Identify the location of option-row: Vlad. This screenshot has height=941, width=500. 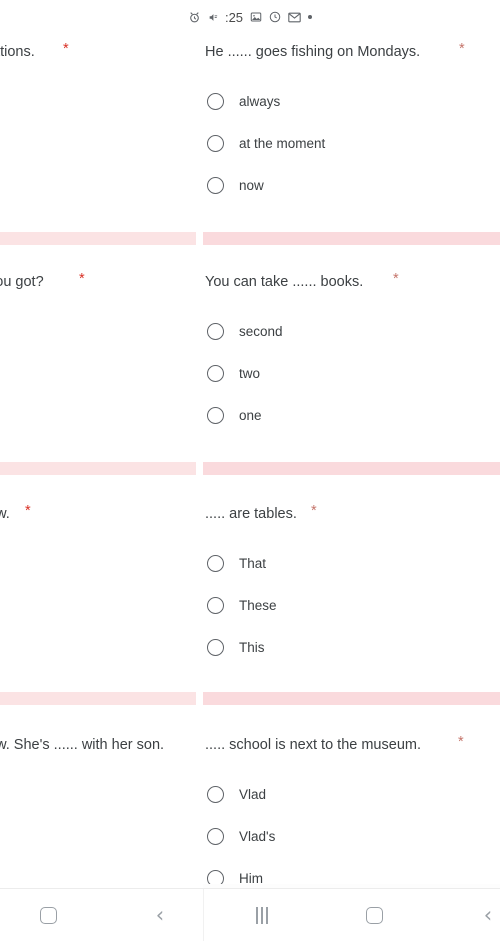
(236, 794).